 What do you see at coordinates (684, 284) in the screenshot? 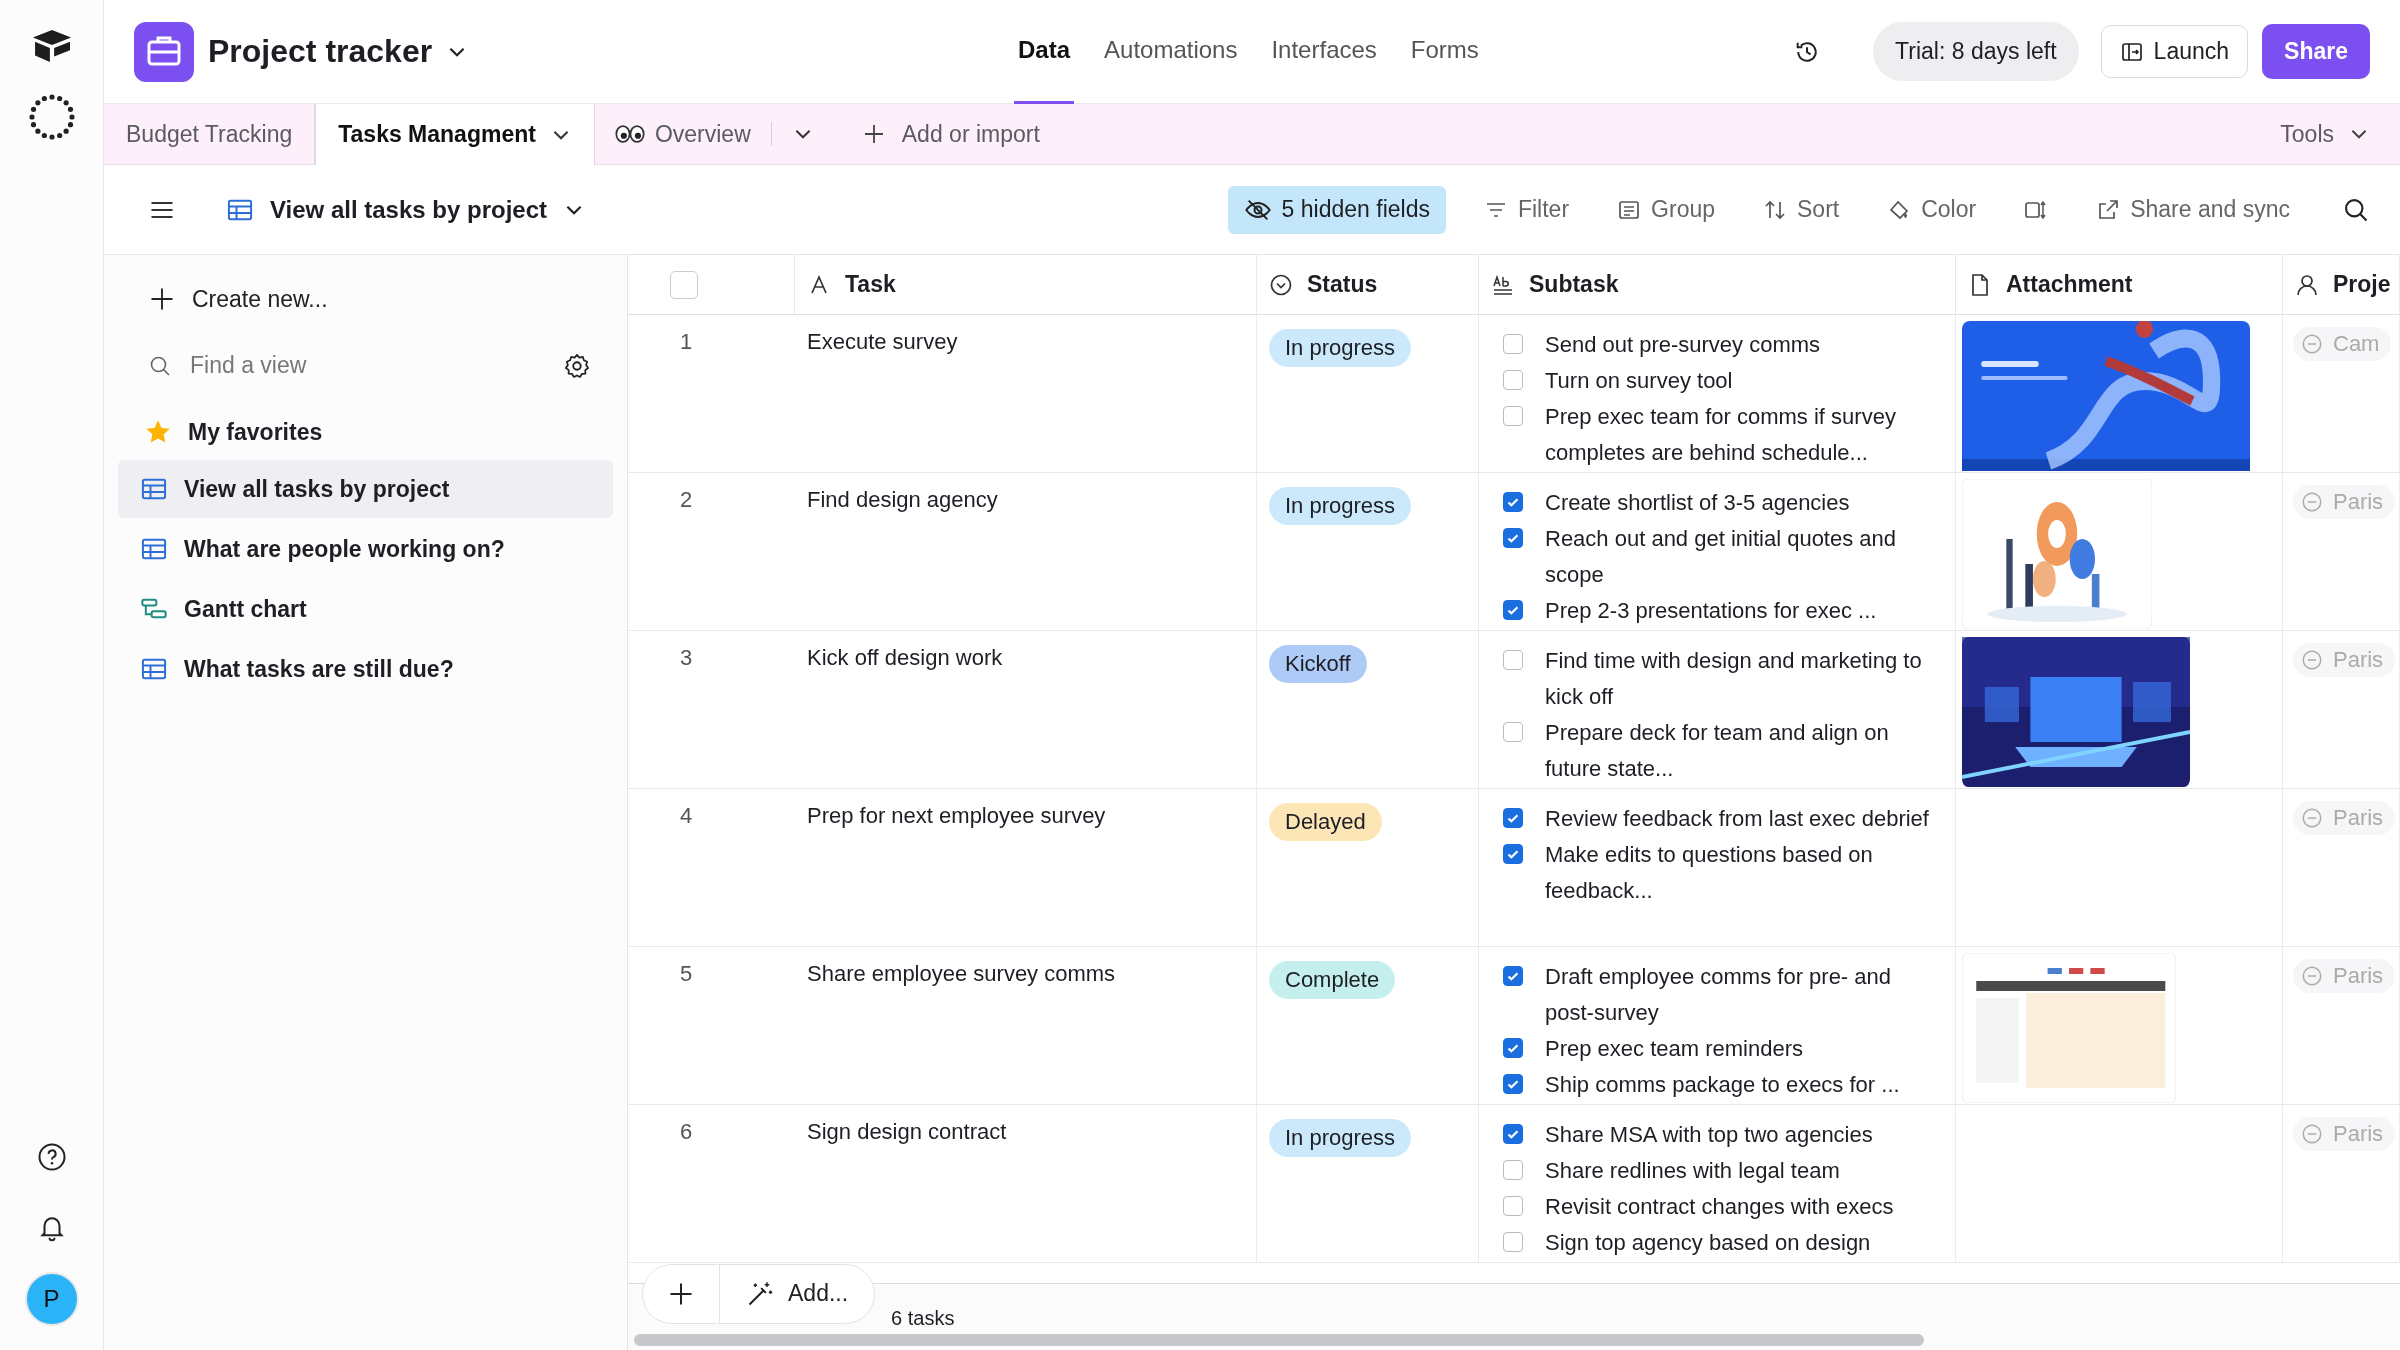
I see `select-all-checkbox` at bounding box center [684, 284].